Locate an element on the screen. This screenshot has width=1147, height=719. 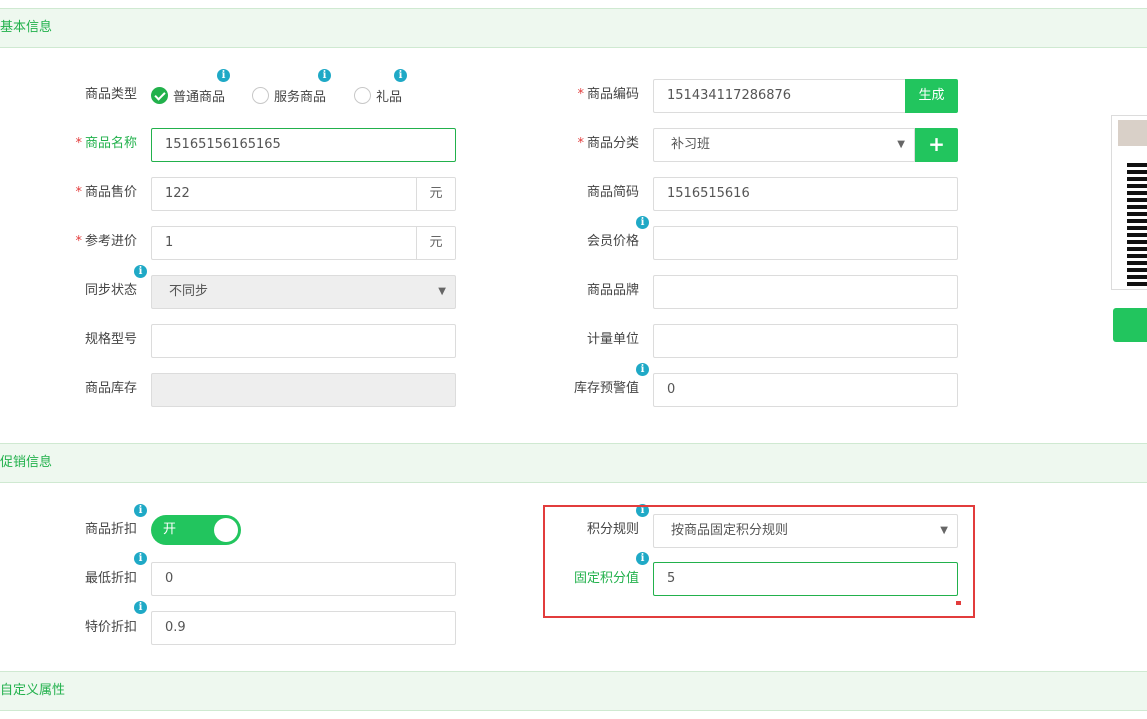
spec-input is located at coordinates (303, 341).